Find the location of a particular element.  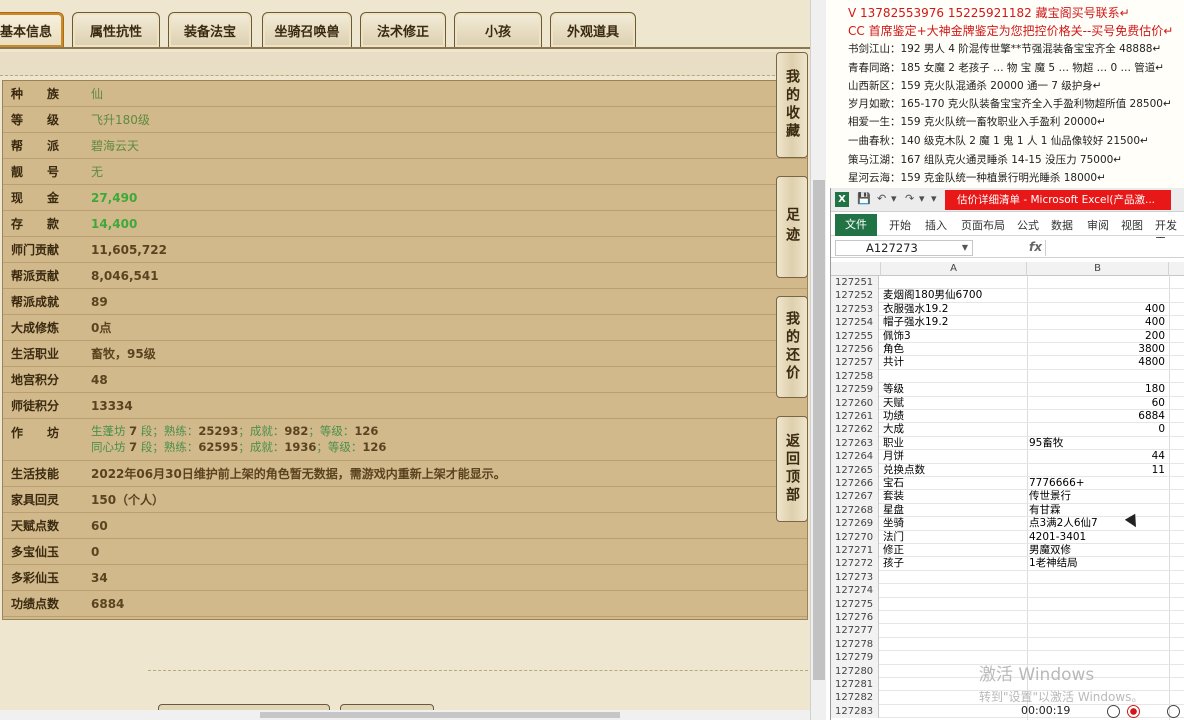

sheet-row: 127263 职业 95畜牧 is located at coordinates (1007, 443).